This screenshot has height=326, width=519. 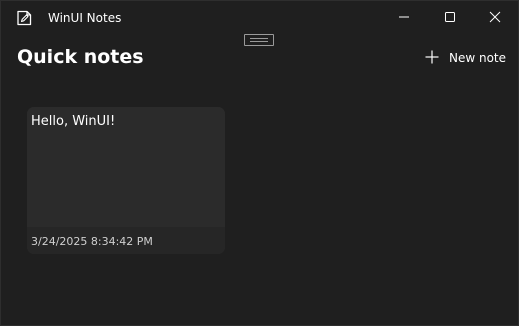 What do you see at coordinates (80, 57) in the screenshot?
I see `page-title: Quick notes` at bounding box center [80, 57].